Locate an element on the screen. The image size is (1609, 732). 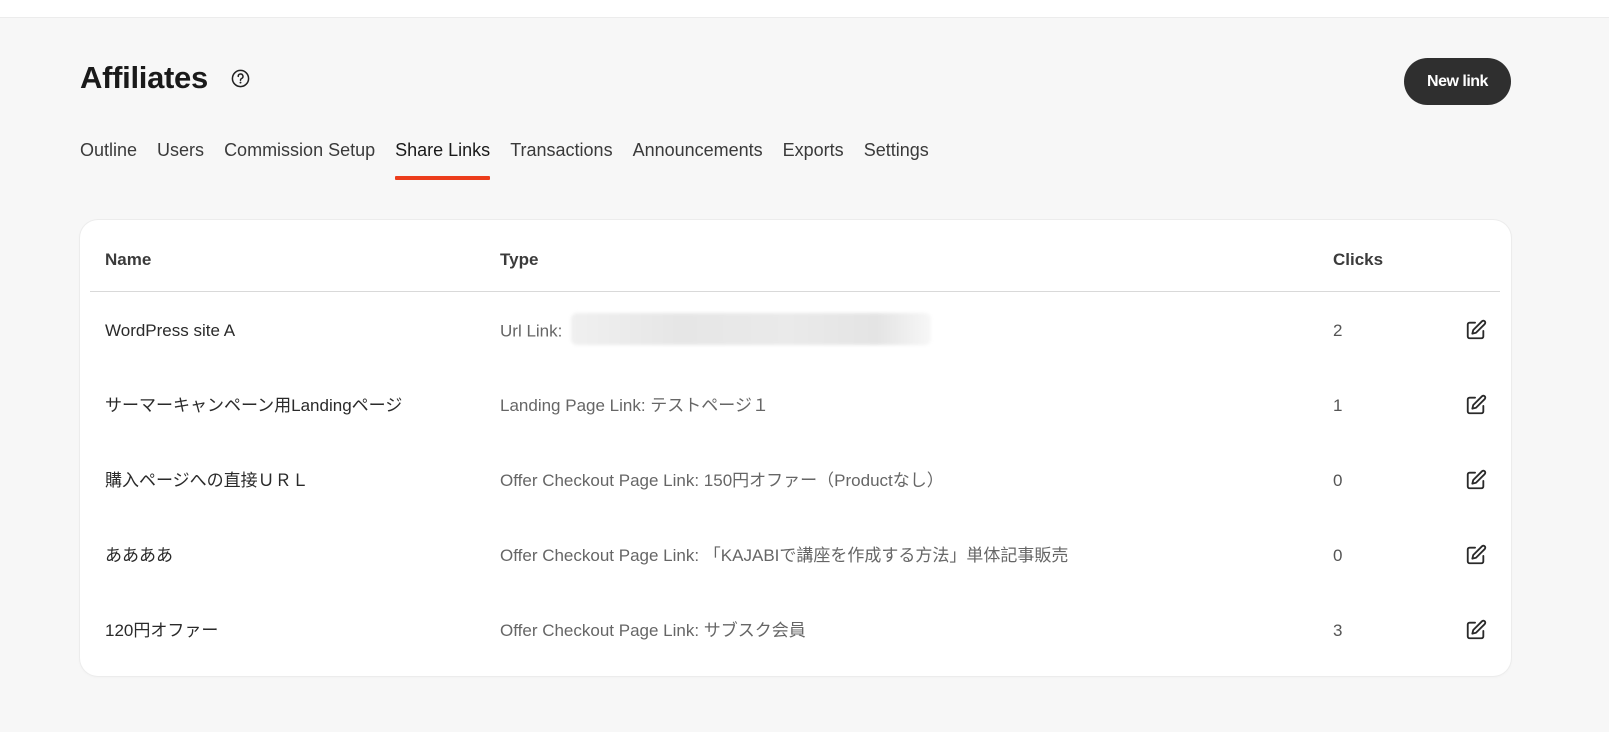
tab-users: Users is located at coordinates (180, 160).